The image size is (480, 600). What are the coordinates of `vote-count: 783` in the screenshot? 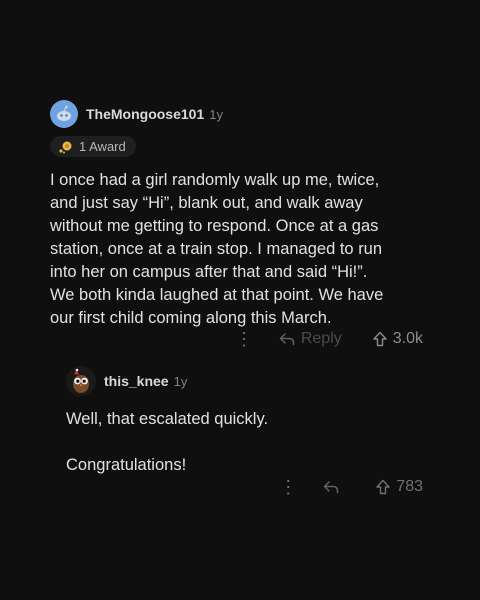 It's located at (409, 486).